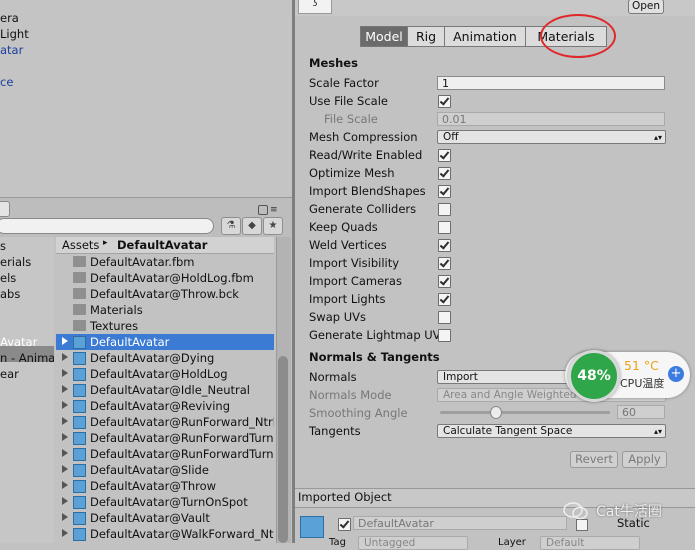 Image resolution: width=695 pixels, height=550 pixels. Describe the element at coordinates (165, 310) in the screenshot. I see `file-list-item: Materials` at that location.